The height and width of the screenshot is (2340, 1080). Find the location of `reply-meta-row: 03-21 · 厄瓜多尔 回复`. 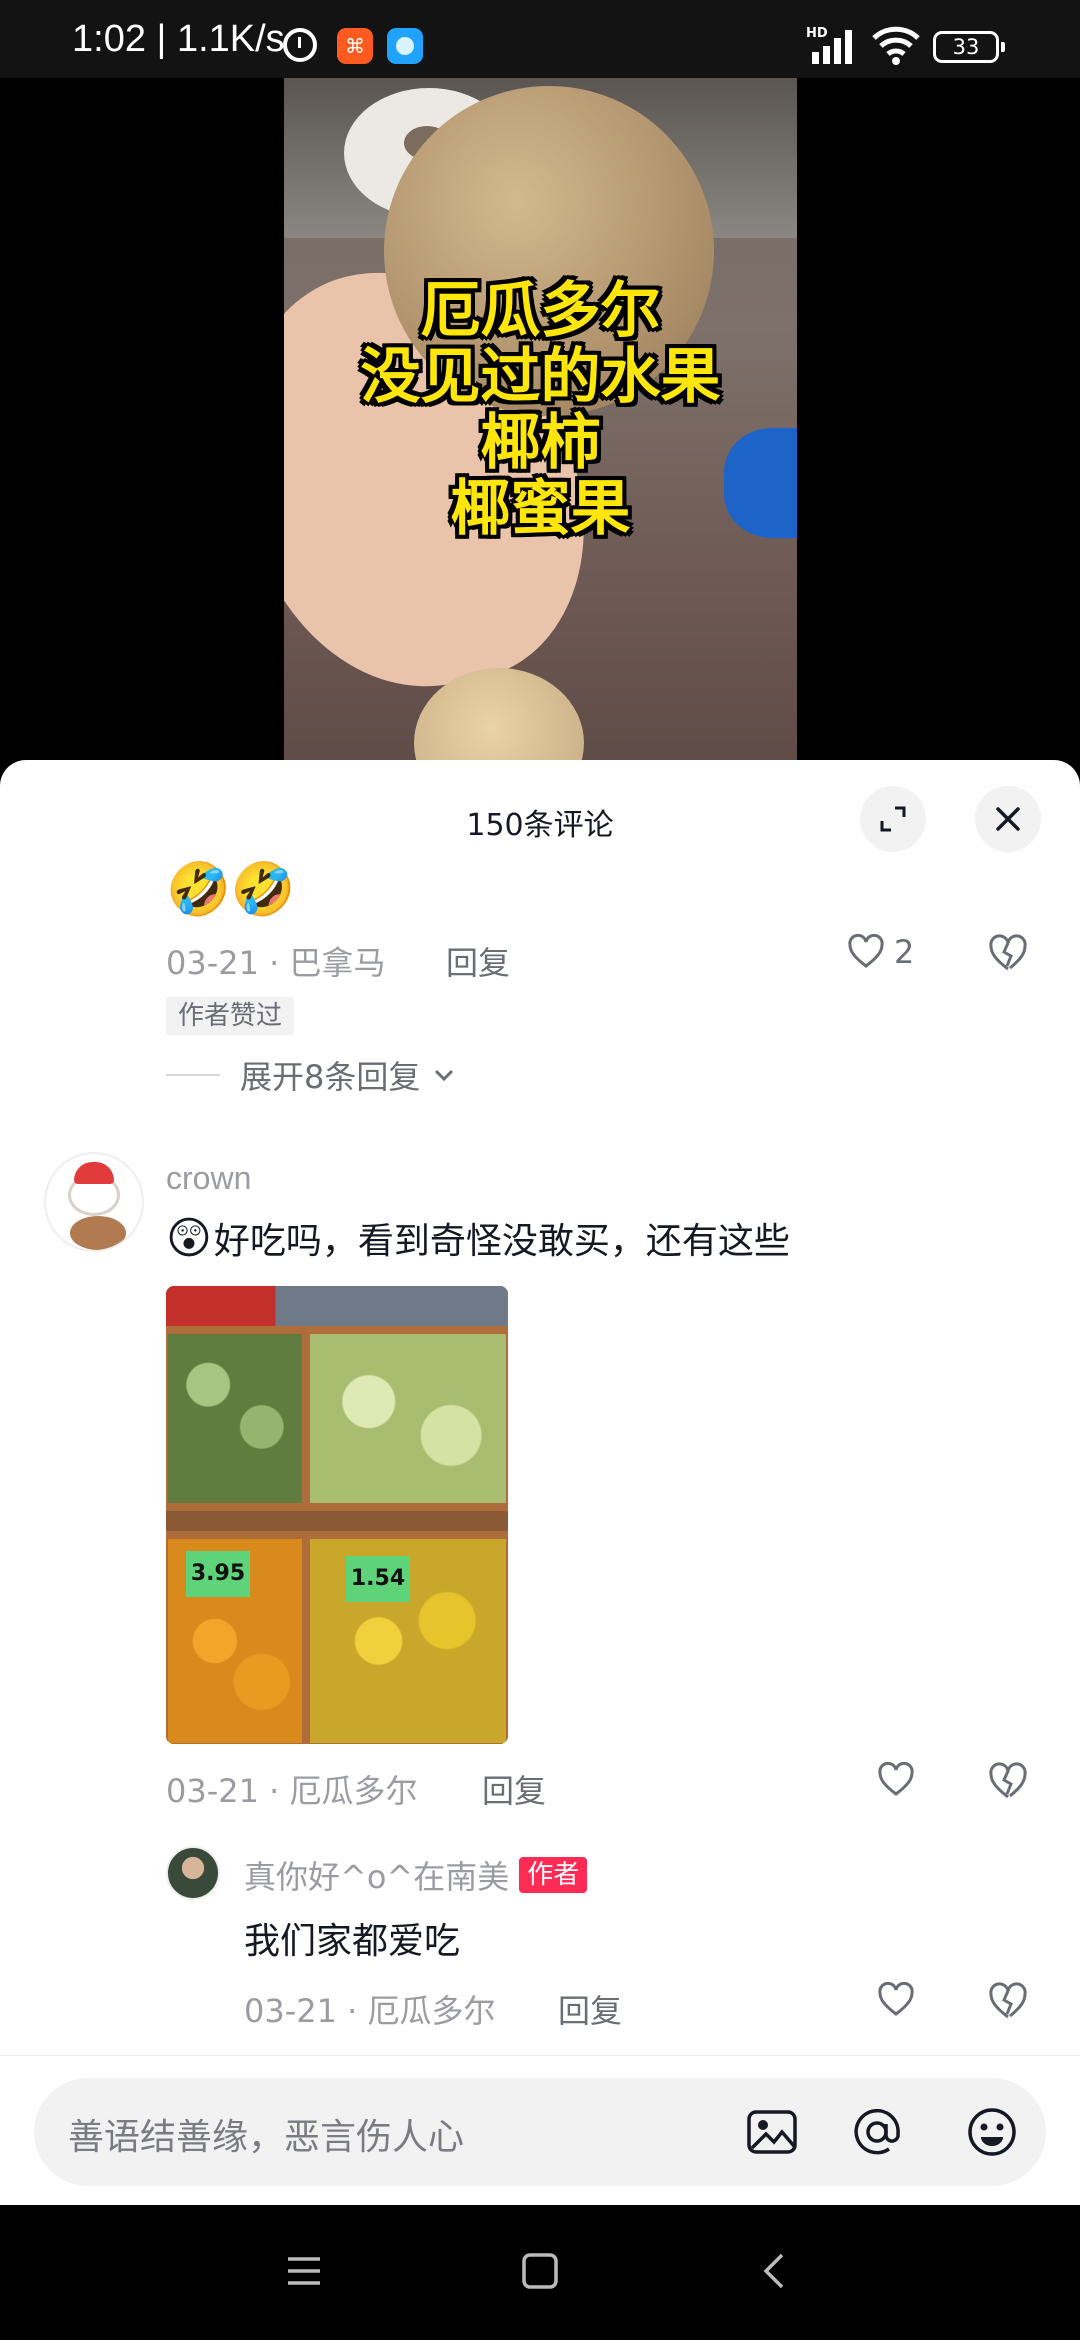

reply-meta-row: 03-21 · 厄瓜多尔 回复 is located at coordinates (645, 2005).